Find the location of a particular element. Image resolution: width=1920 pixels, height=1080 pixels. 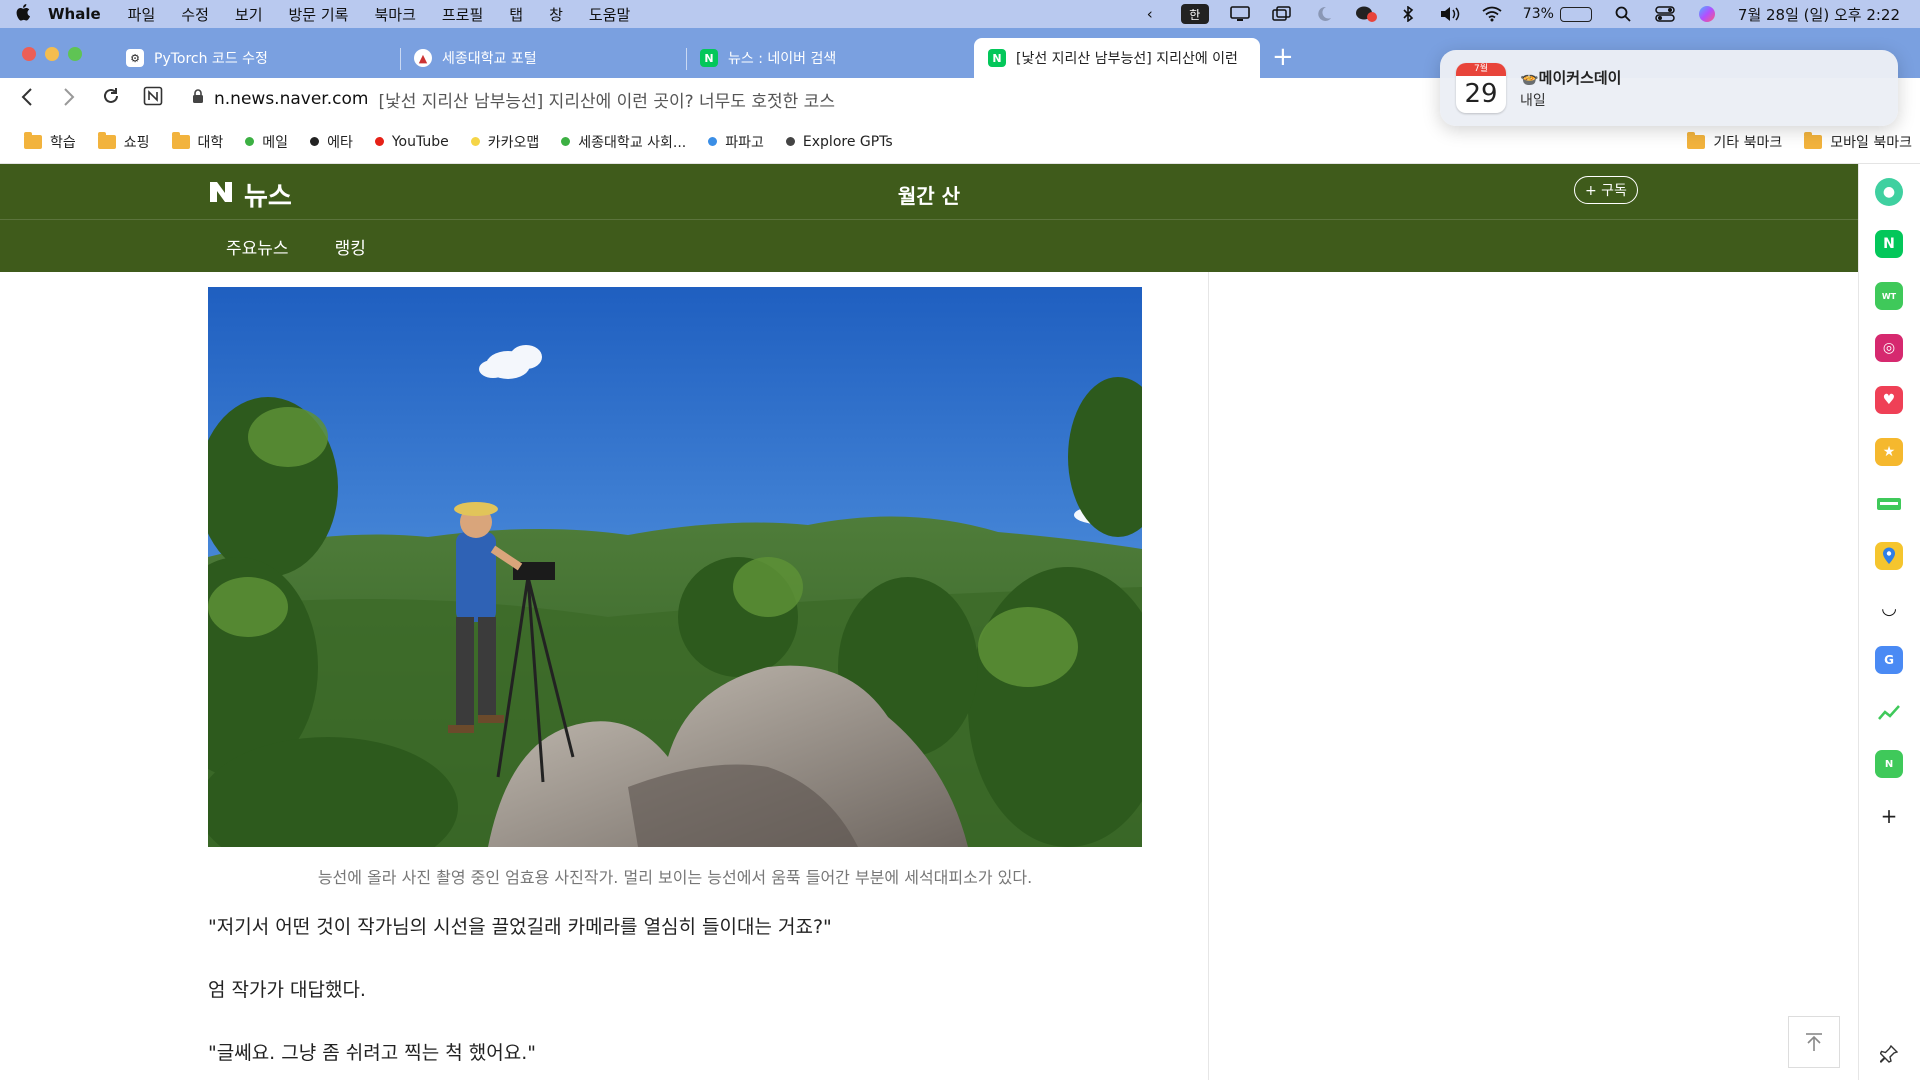

menu-tab: 탭 is located at coordinates (516, 14).